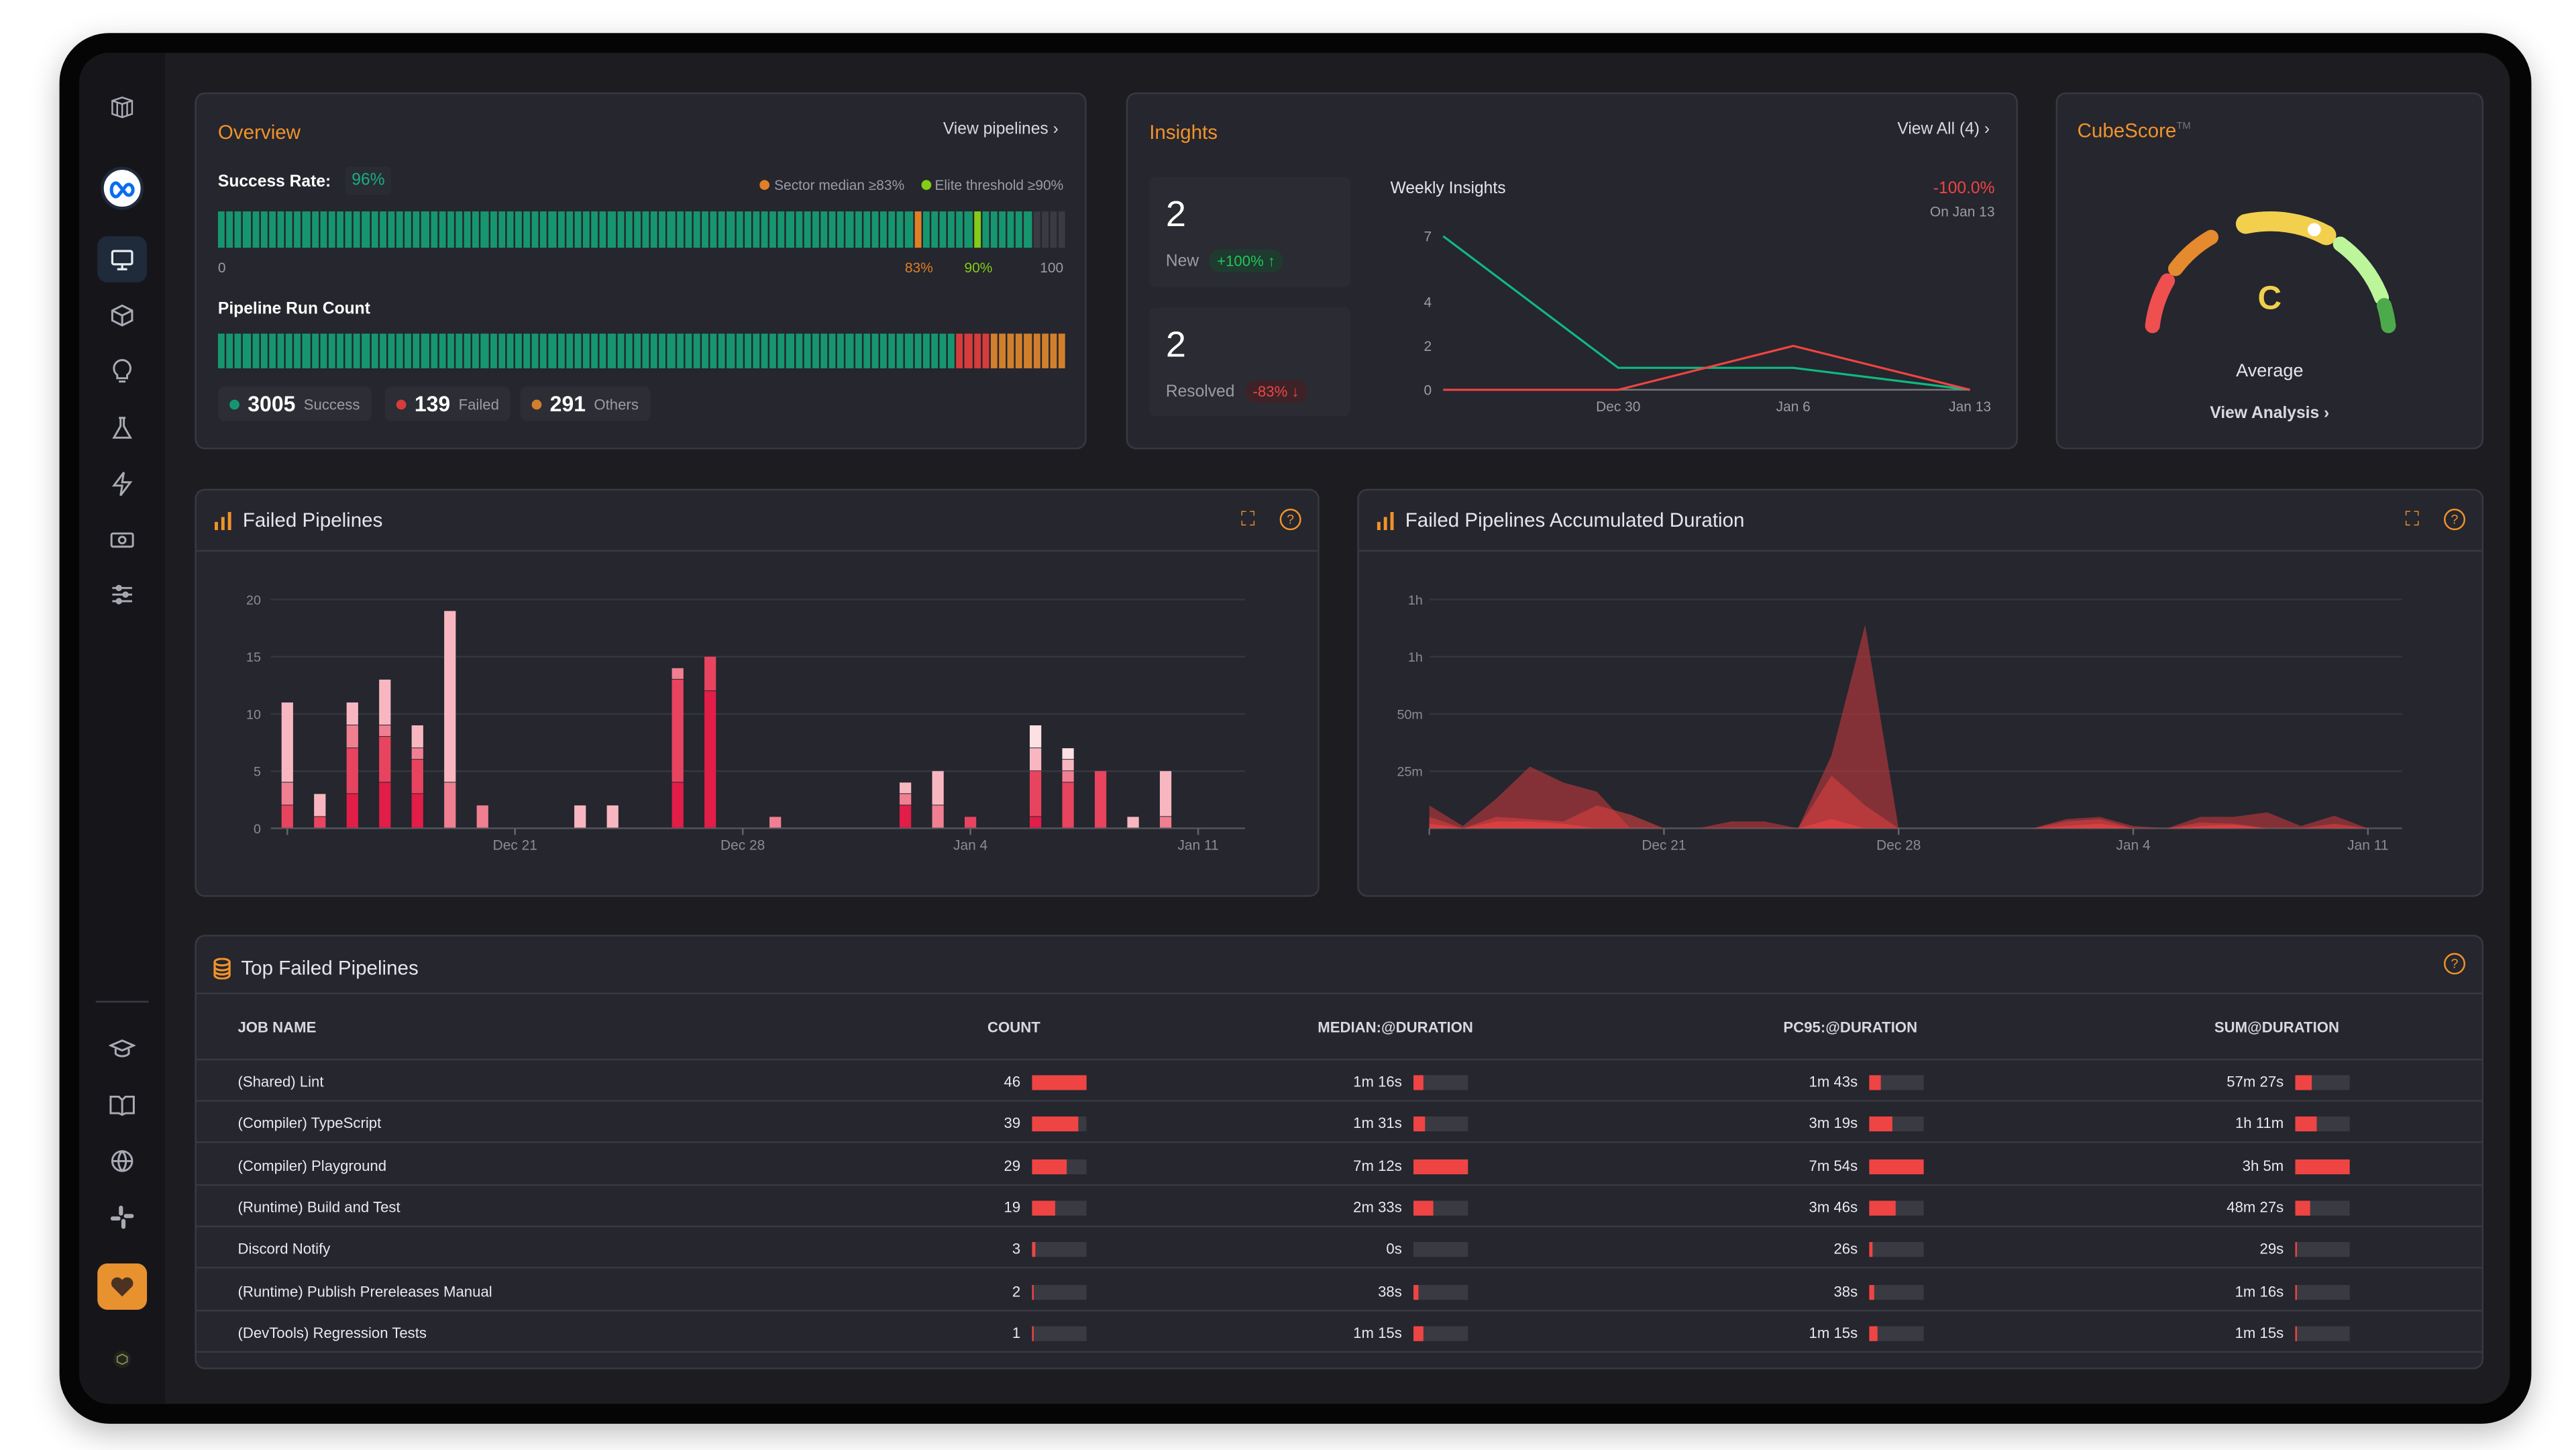 This screenshot has height=1450, width=2576. I want to click on col-pc95-duration: PC95:@DURATION, so click(1850, 1027).